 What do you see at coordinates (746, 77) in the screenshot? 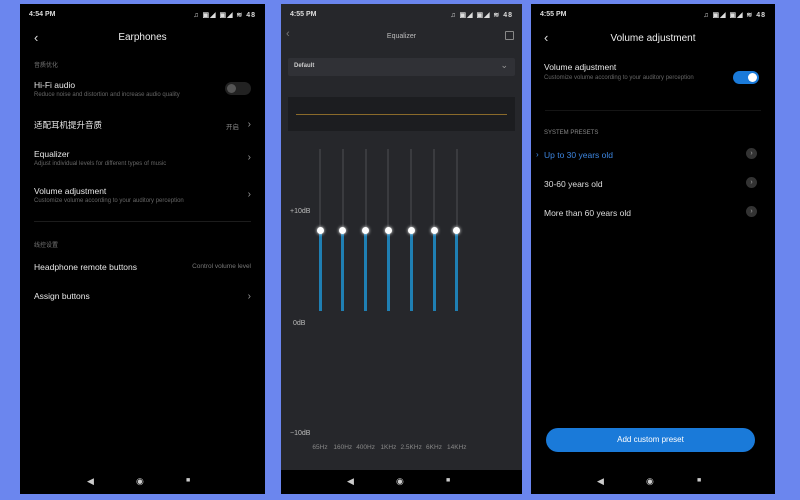
I see `volume-adjustment-toggle` at bounding box center [746, 77].